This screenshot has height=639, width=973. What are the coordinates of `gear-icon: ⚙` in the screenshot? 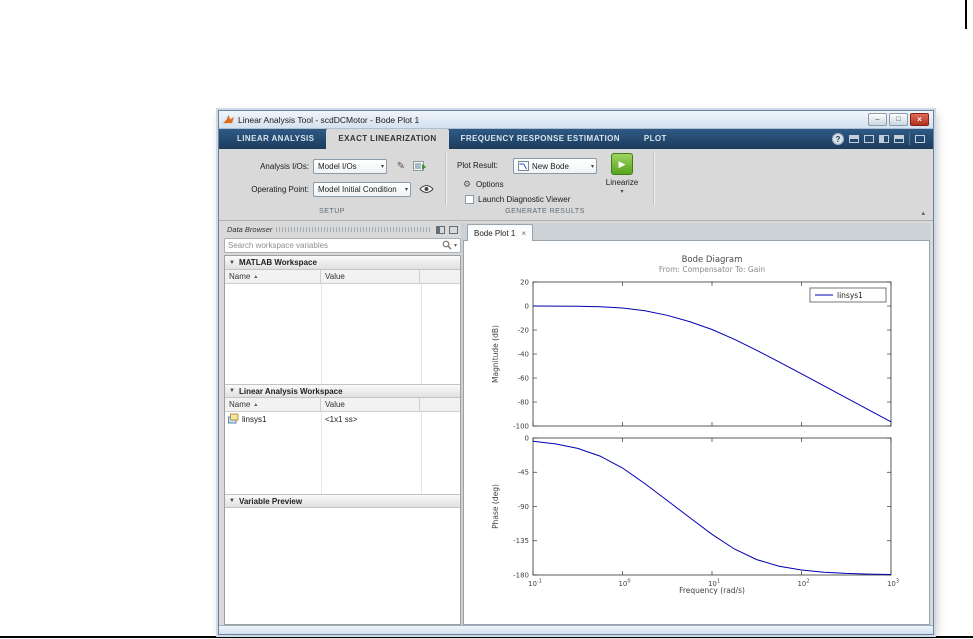 It's located at (467, 184).